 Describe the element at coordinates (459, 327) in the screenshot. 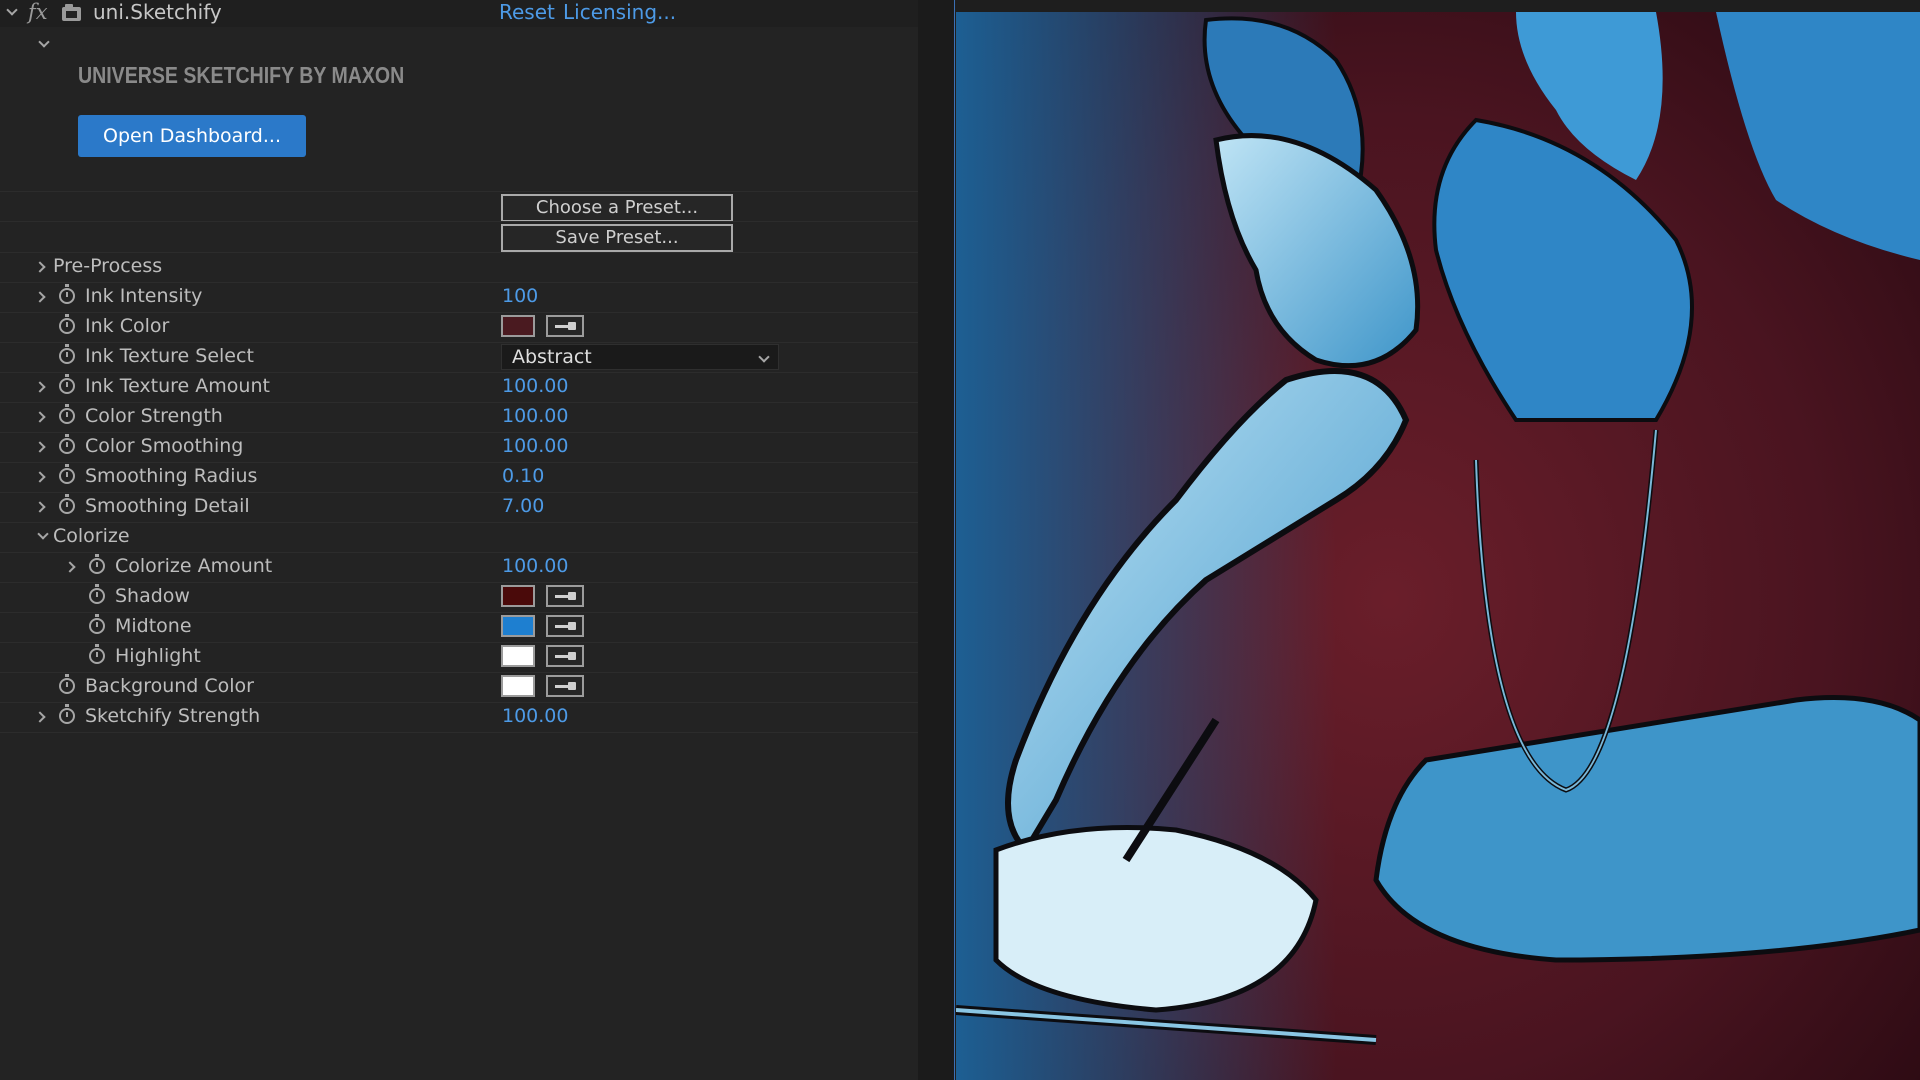

I see `property-ink-color: Ink Color` at that location.